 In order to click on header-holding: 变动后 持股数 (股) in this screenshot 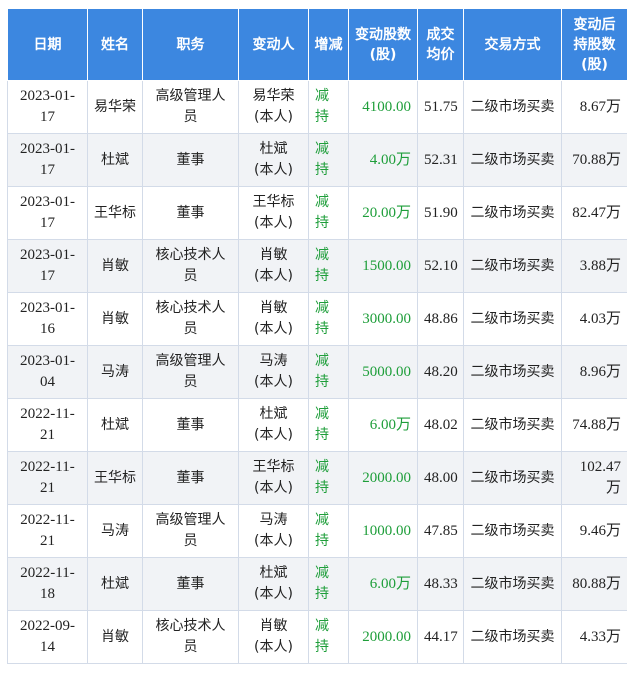, I will do `click(594, 44)`.